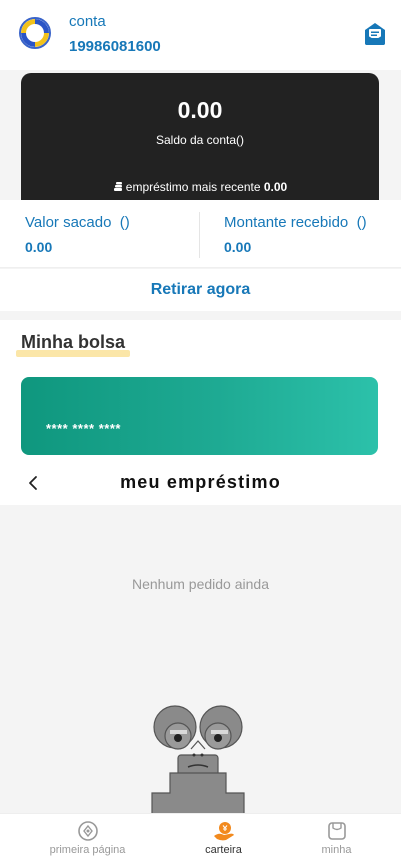 The width and height of the screenshot is (401, 859). What do you see at coordinates (39, 247) in the screenshot?
I see `withdrawn-value: 0.00` at bounding box center [39, 247].